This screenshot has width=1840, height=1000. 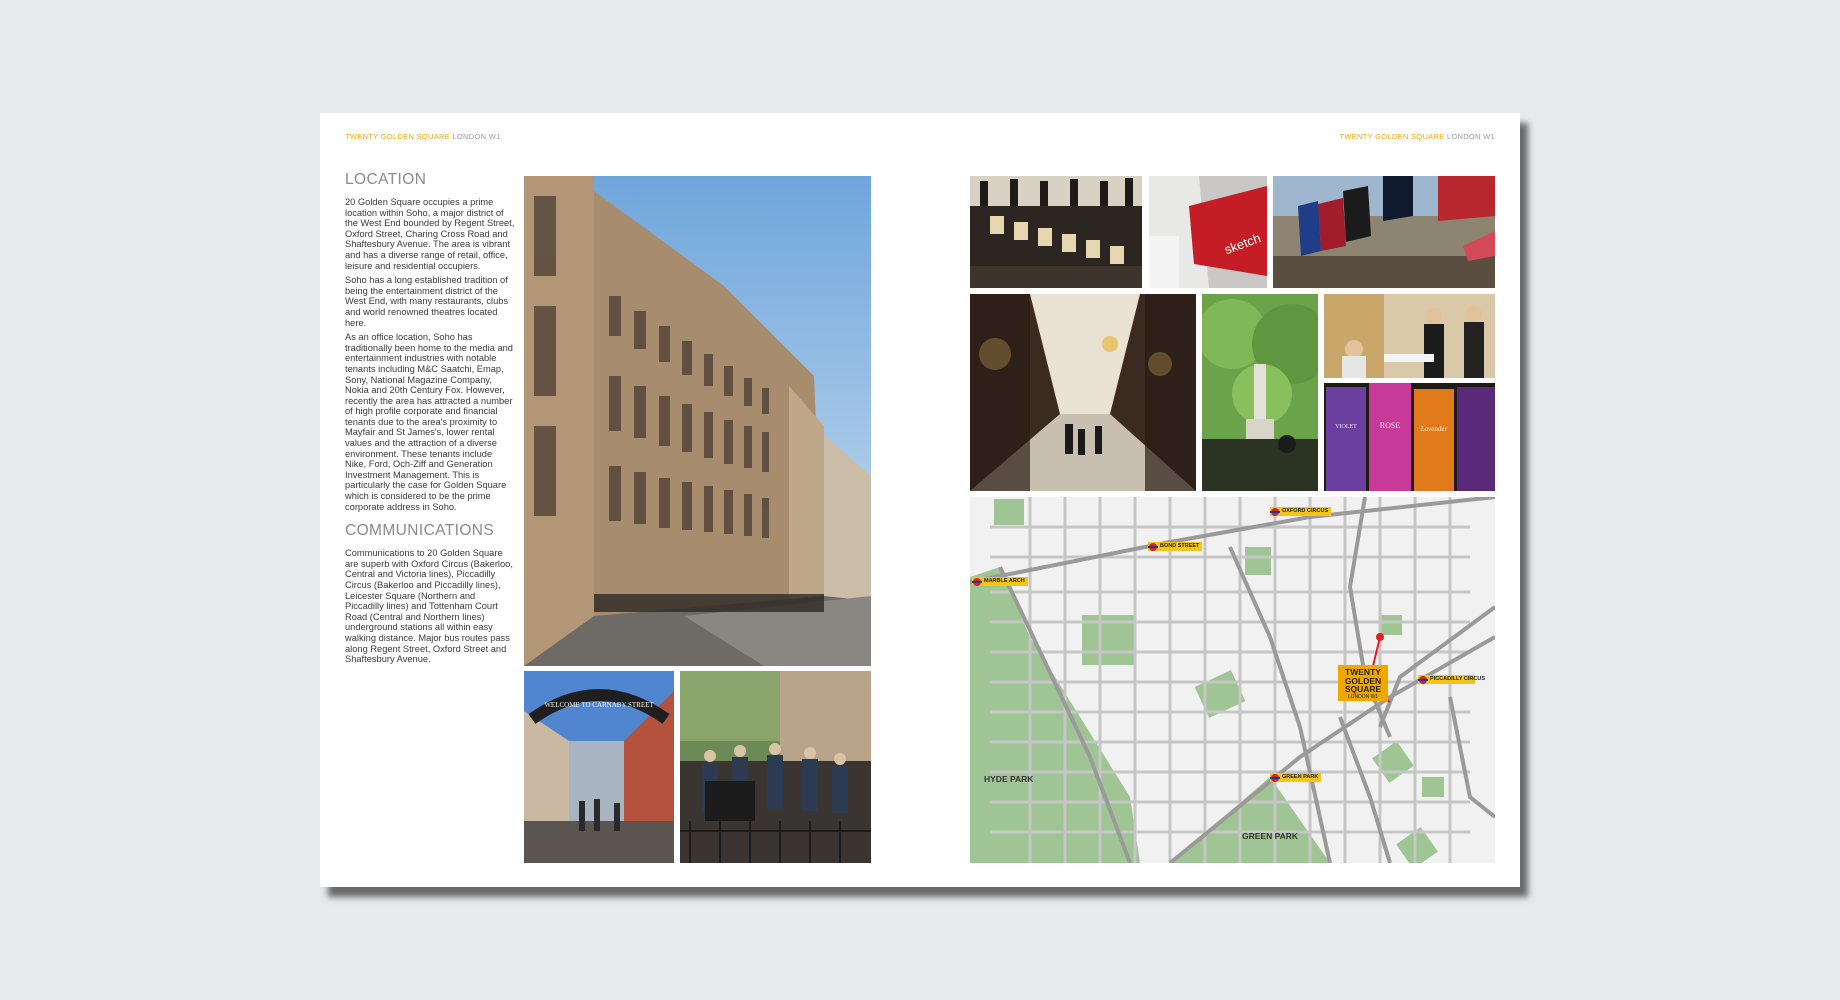 What do you see at coordinates (1301, 511) in the screenshot?
I see `station-oxford-circus: OXFORD CIRCUS` at bounding box center [1301, 511].